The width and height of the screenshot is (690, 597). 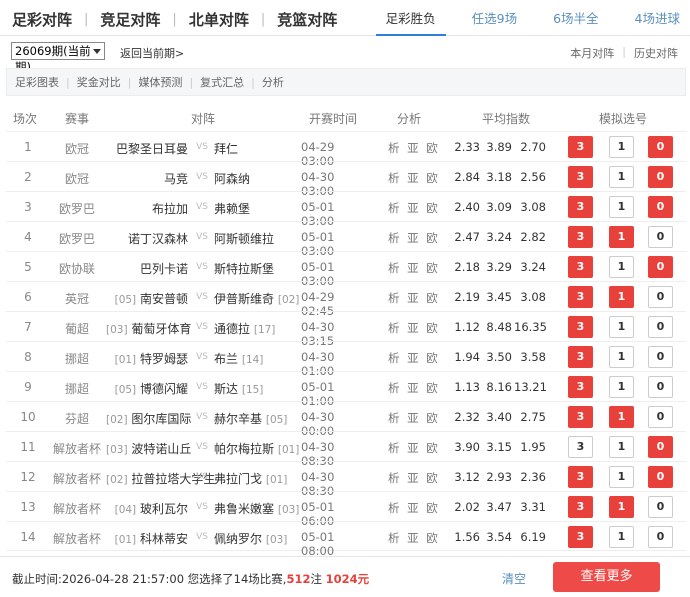 I want to click on away-team: 通德拉 [17], so click(x=259, y=328).